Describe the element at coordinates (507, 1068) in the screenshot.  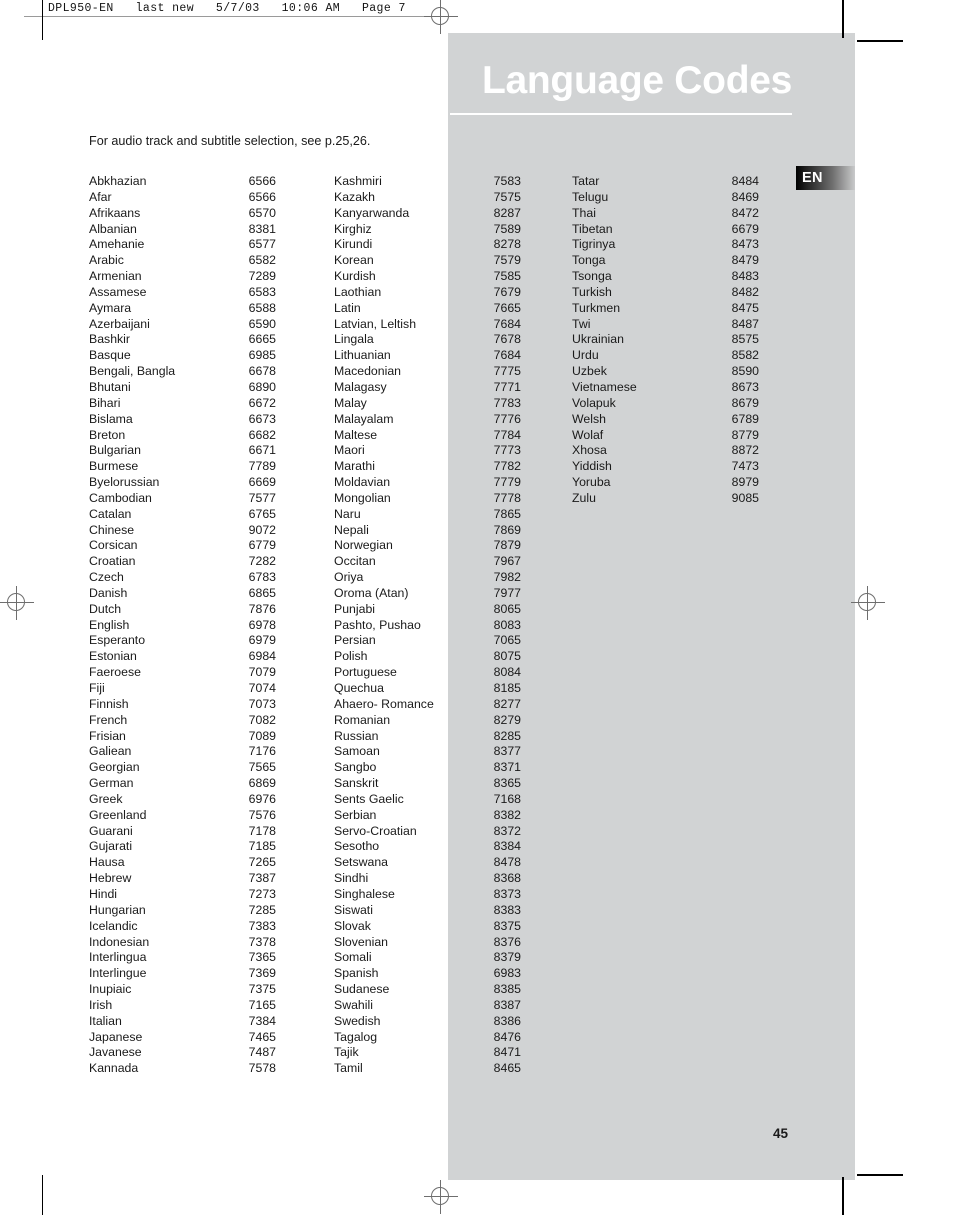
I see `language-code: 8465` at that location.